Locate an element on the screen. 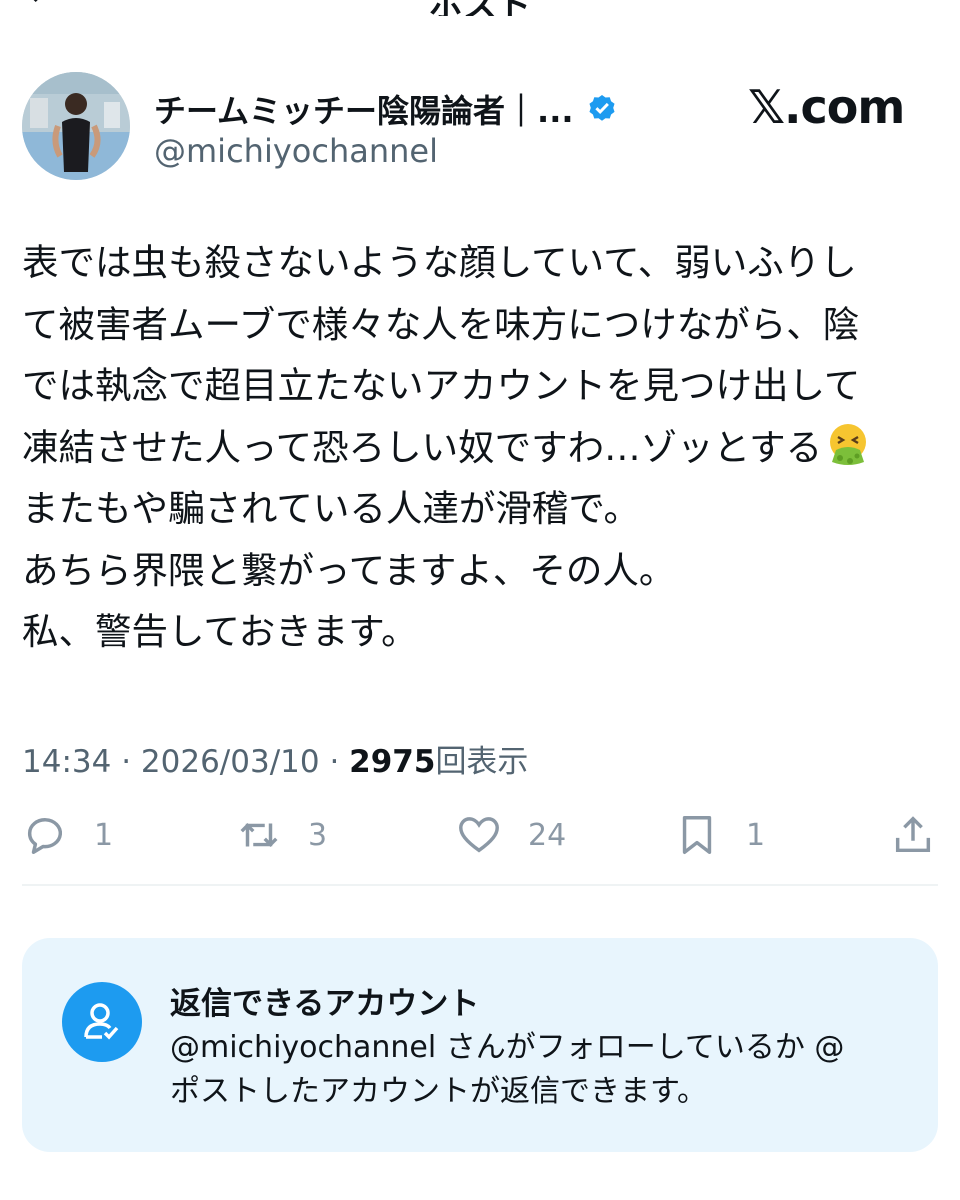  reply-restriction-line: ポストしたアカウントが返信できます。 is located at coordinates (438, 1091).